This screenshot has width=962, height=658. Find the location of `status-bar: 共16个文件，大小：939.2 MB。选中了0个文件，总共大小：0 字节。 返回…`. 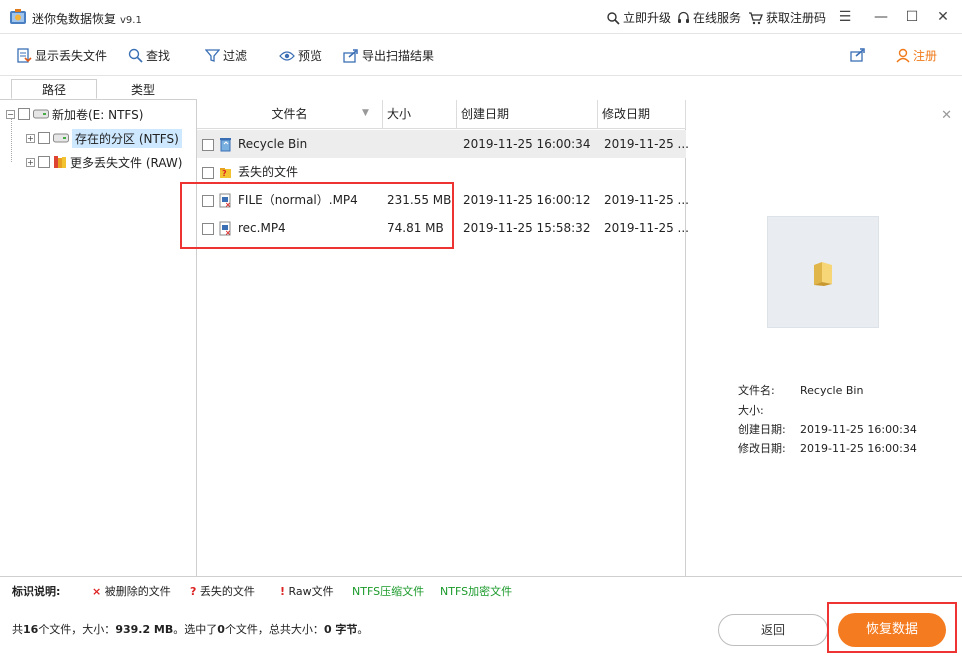

status-bar: 共16个文件，大小：939.2 MB。选中了0个文件，总共大小：0 字节。 返回… is located at coordinates (481, 630).